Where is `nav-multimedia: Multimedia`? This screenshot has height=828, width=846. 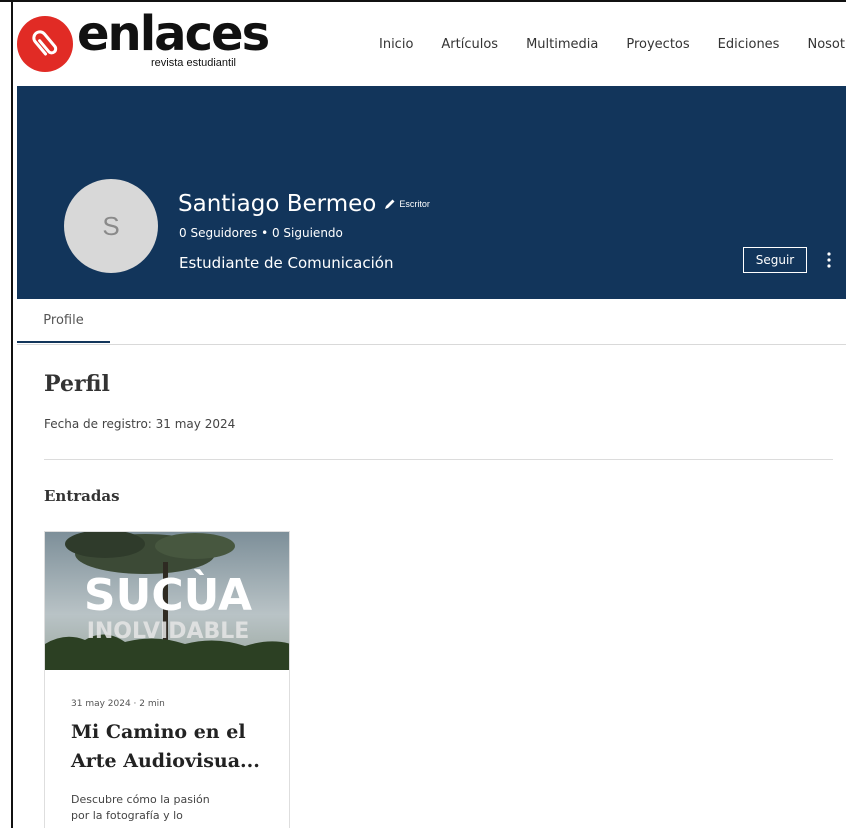 nav-multimedia: Multimedia is located at coordinates (562, 44).